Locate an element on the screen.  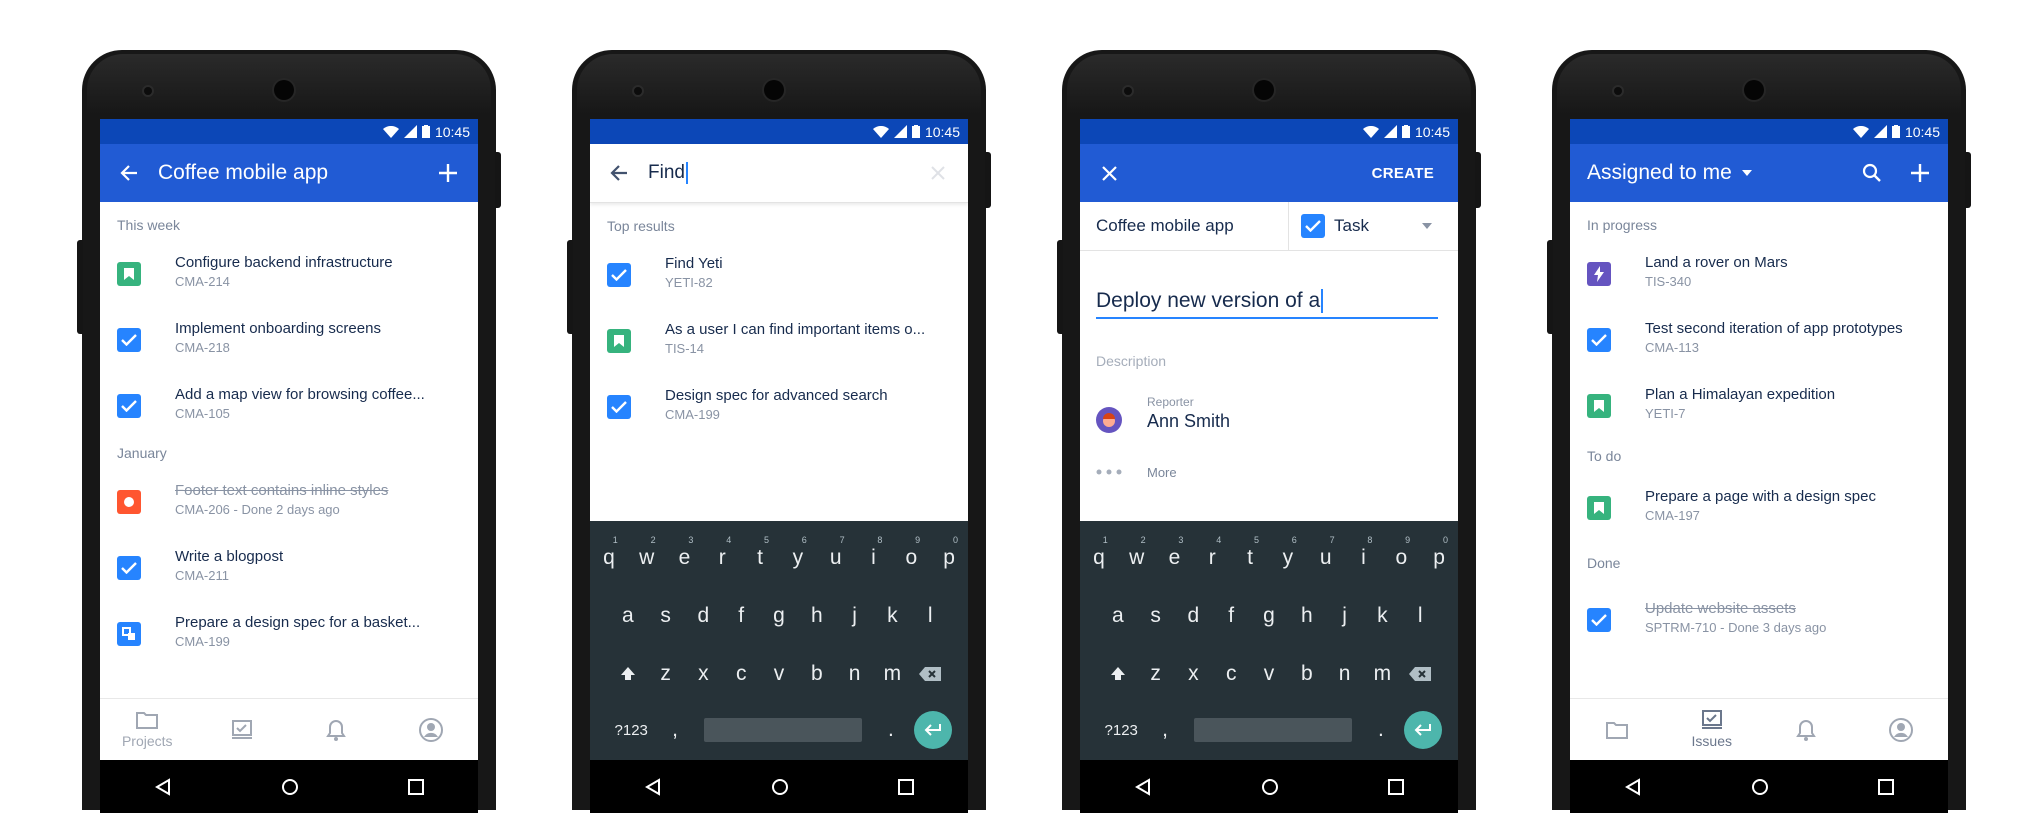
reporter-row: Reporter Ann Smith is located at coordinates (1269, 425).